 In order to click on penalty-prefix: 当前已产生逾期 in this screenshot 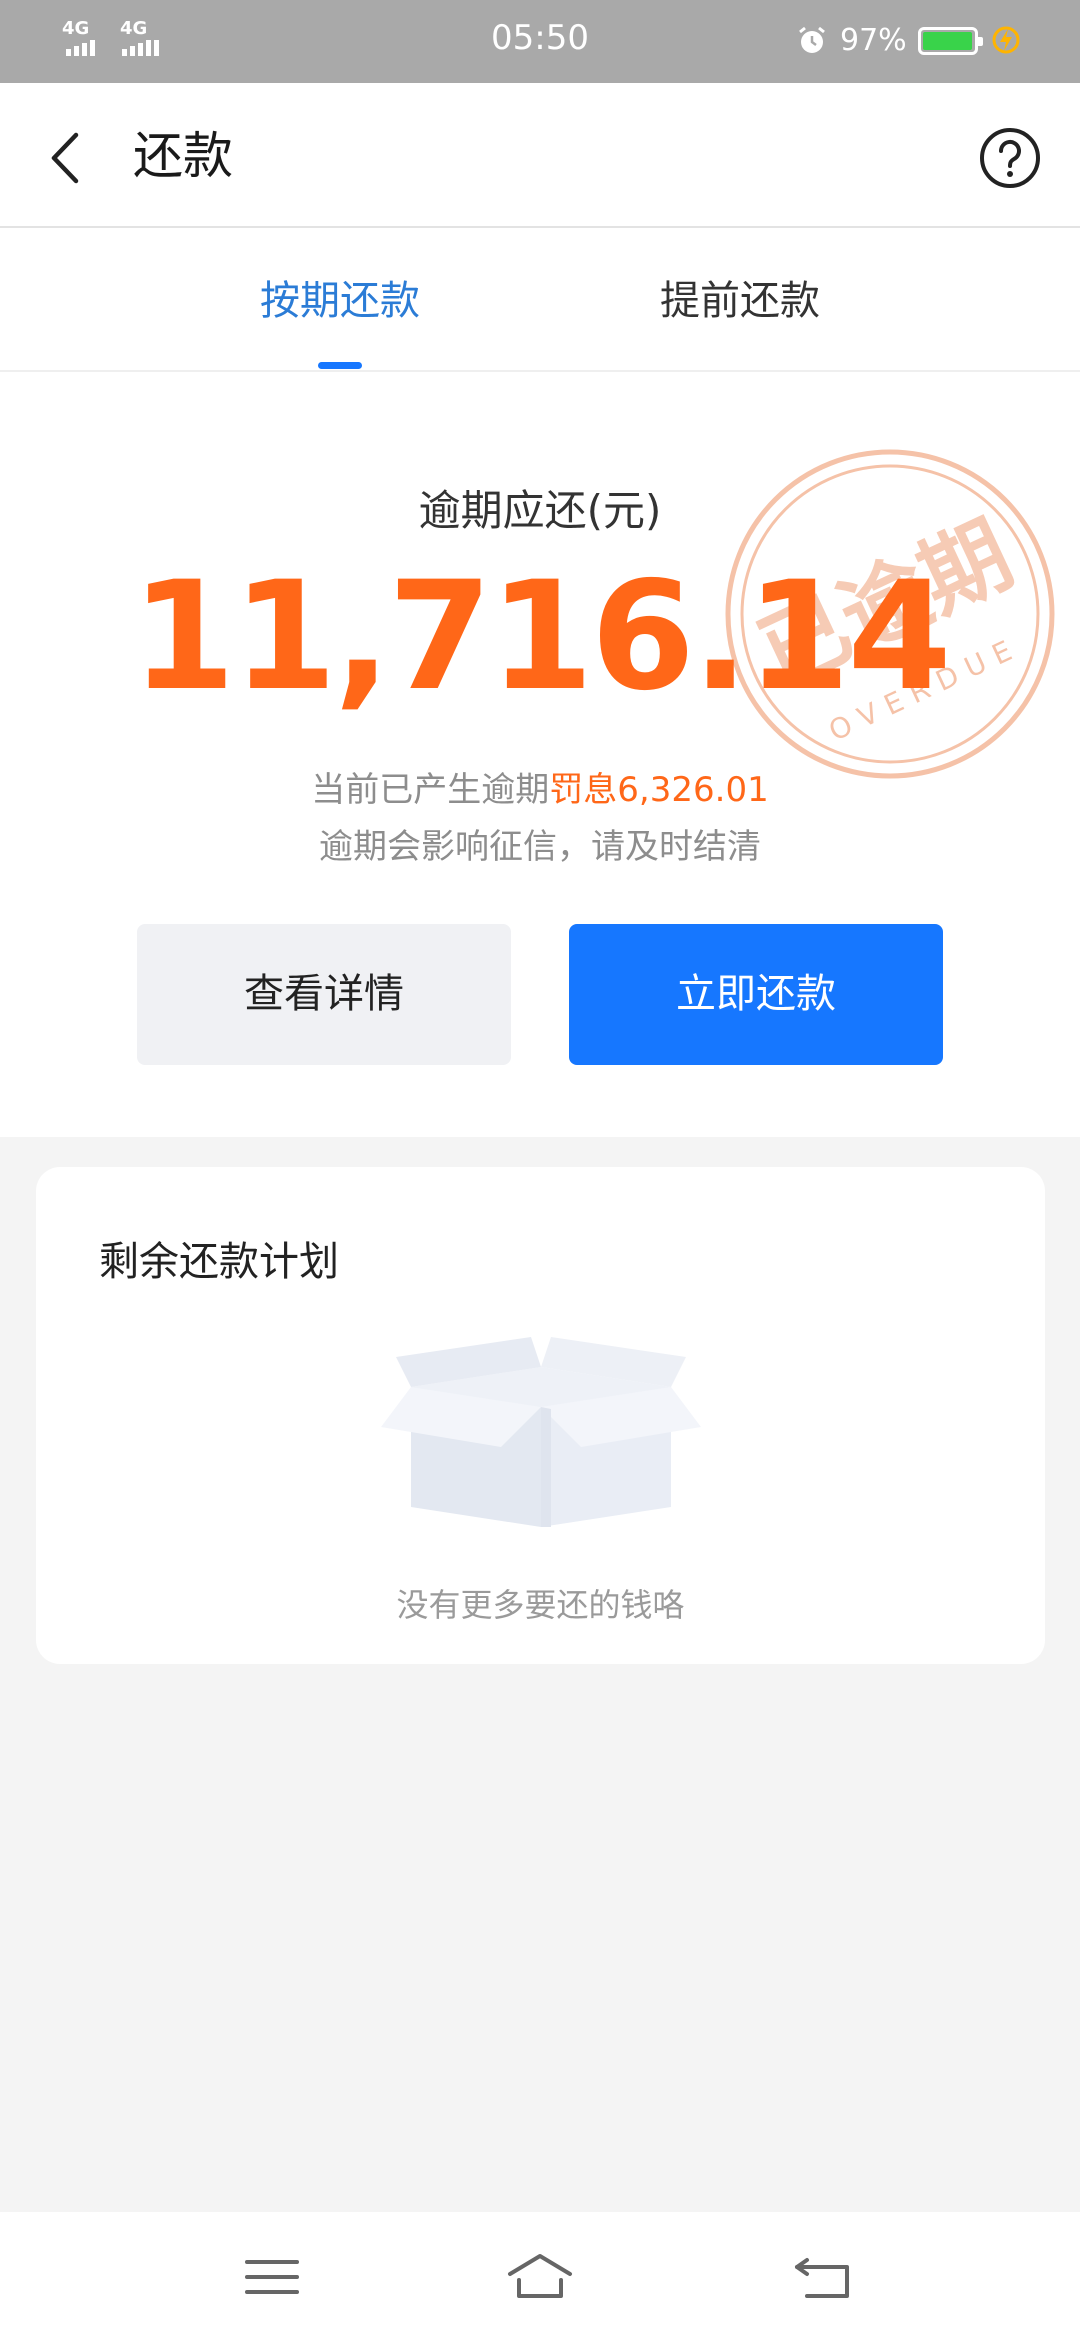, I will do `click(430, 790)`.